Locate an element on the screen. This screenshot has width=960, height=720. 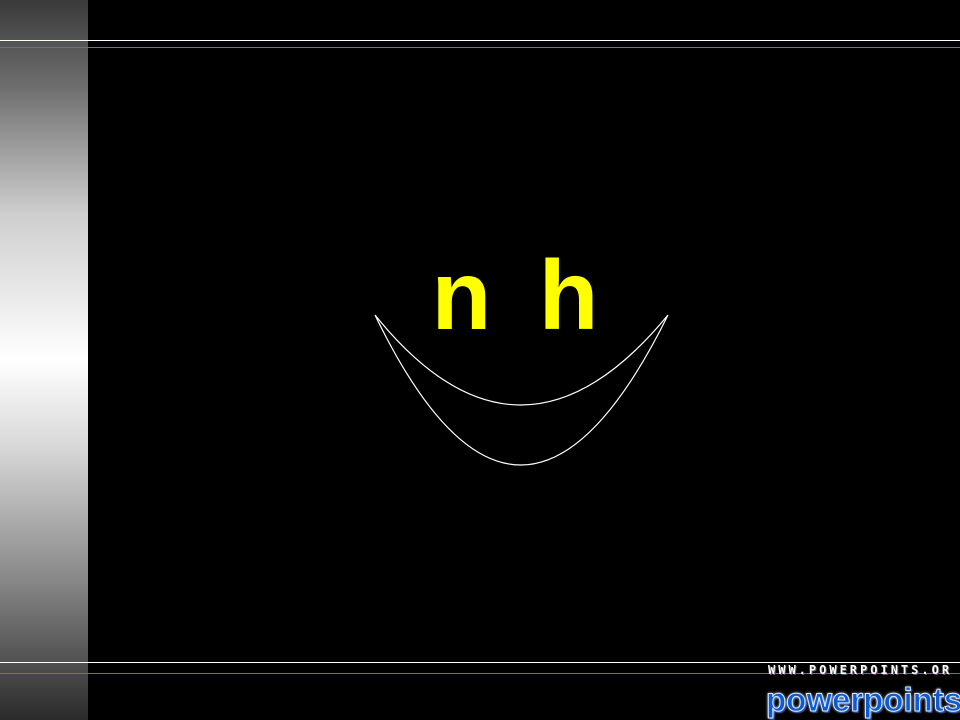
smile-outline is located at coordinates (521, 390).